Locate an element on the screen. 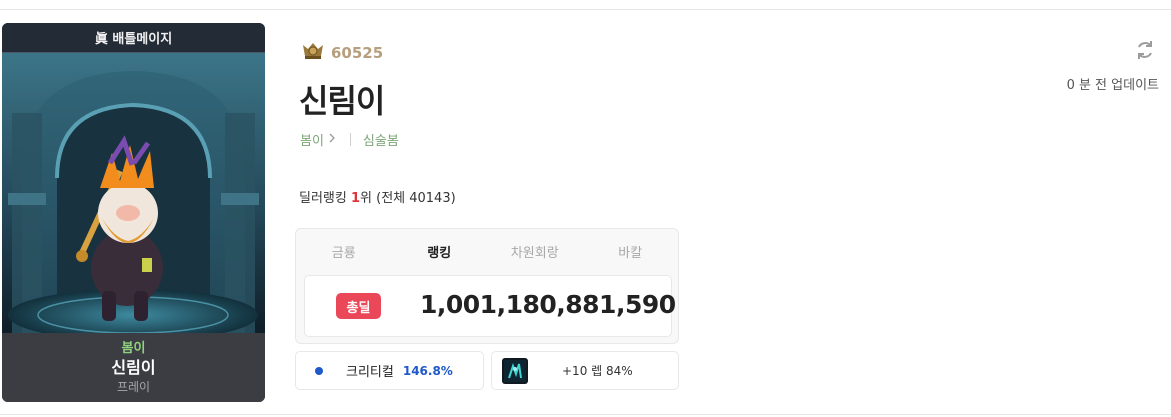  card-character-name: 신림이 is located at coordinates (133, 367).